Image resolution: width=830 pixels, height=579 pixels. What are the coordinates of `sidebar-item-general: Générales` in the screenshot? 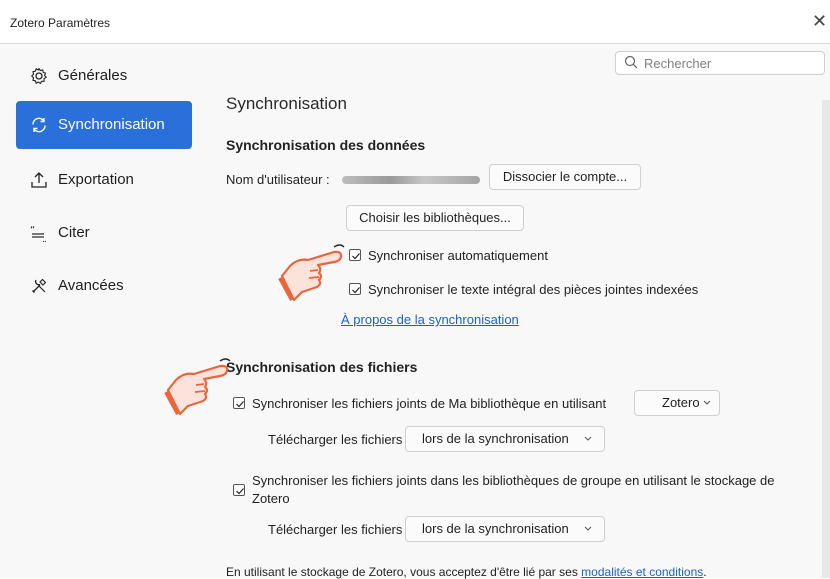 It's located at (104, 76).